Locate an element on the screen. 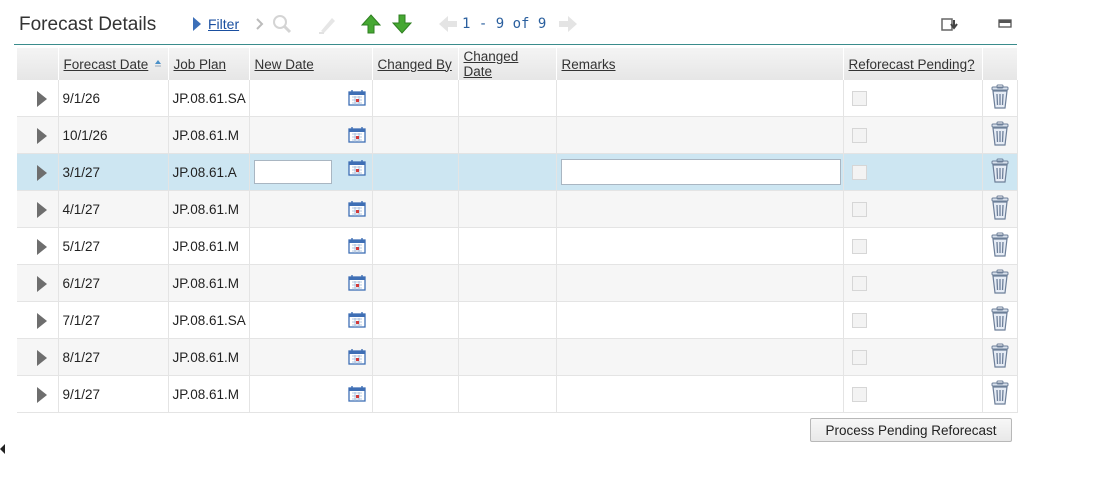 The image size is (1119, 484). table-row: 5/1/27 JP.08.61.M is located at coordinates (517, 246).